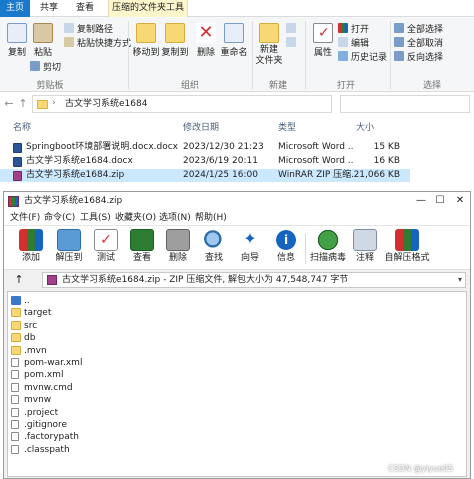 This screenshot has height=479, width=474. Describe the element at coordinates (220, 161) in the screenshot. I see `file-modified: 2023/6/19 20:11` at that location.